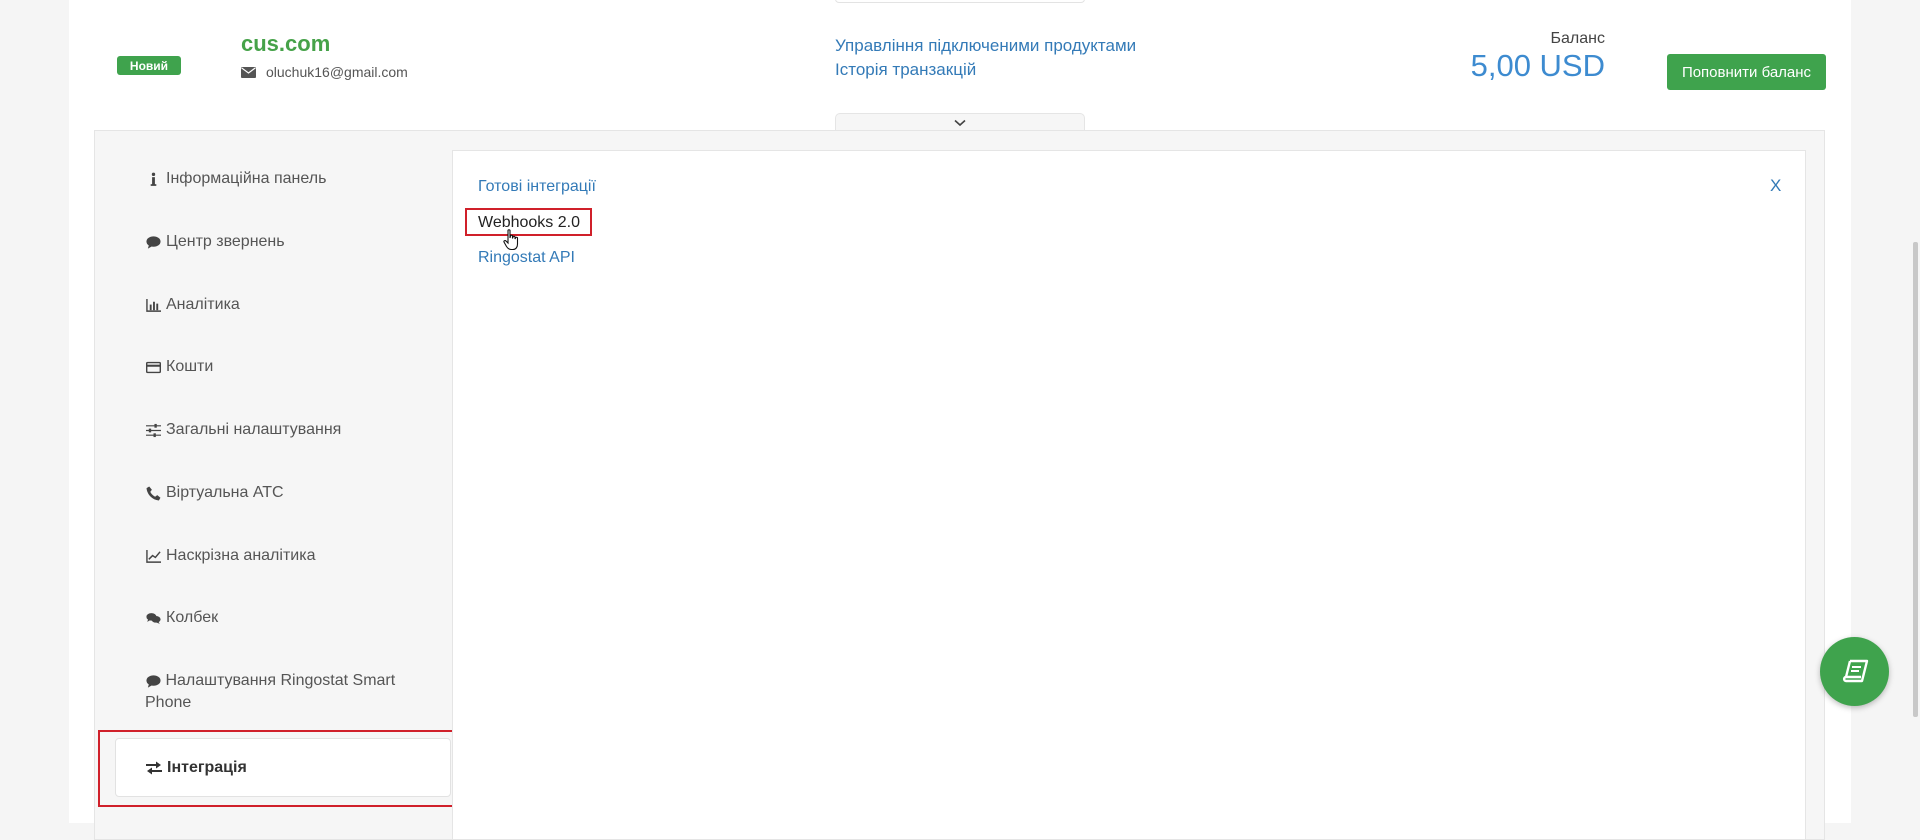 Image resolution: width=1920 pixels, height=840 pixels. What do you see at coordinates (1746, 72) in the screenshot?
I see `topup-balance-button: Поповнити баланс` at bounding box center [1746, 72].